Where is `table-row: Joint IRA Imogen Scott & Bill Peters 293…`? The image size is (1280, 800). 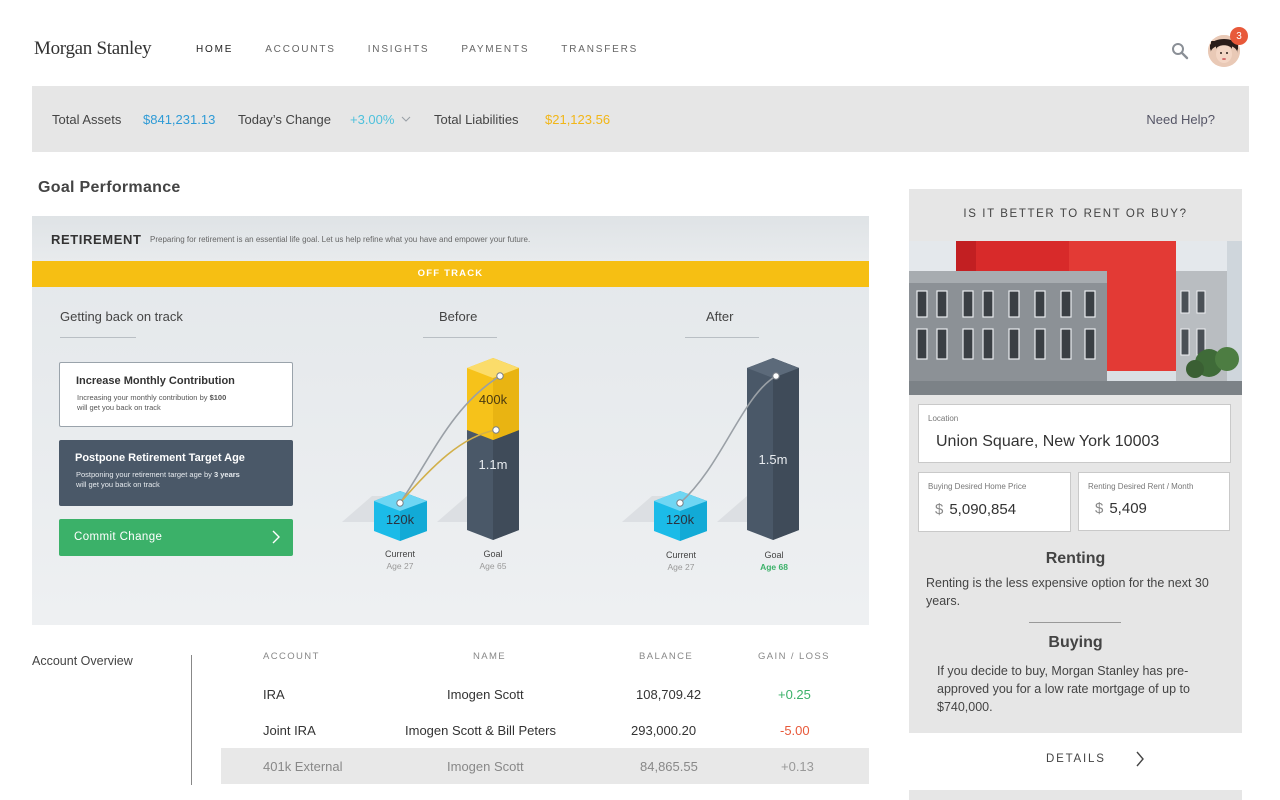 table-row: Joint IRA Imogen Scott & Bill Peters 293… is located at coordinates (545, 730).